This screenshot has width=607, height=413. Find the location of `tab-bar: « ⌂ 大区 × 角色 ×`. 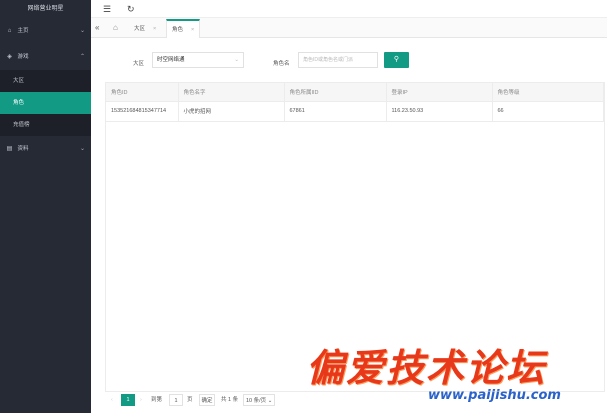

tab-bar: « ⌂ 大区 × 角色 × is located at coordinates (349, 28).